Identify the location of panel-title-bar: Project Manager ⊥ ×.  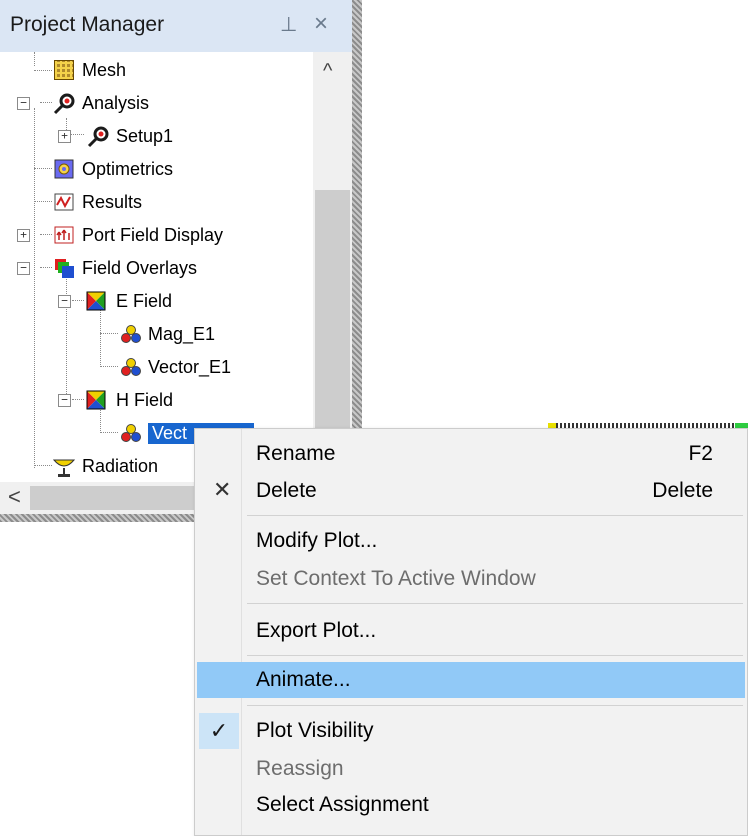
(176, 26).